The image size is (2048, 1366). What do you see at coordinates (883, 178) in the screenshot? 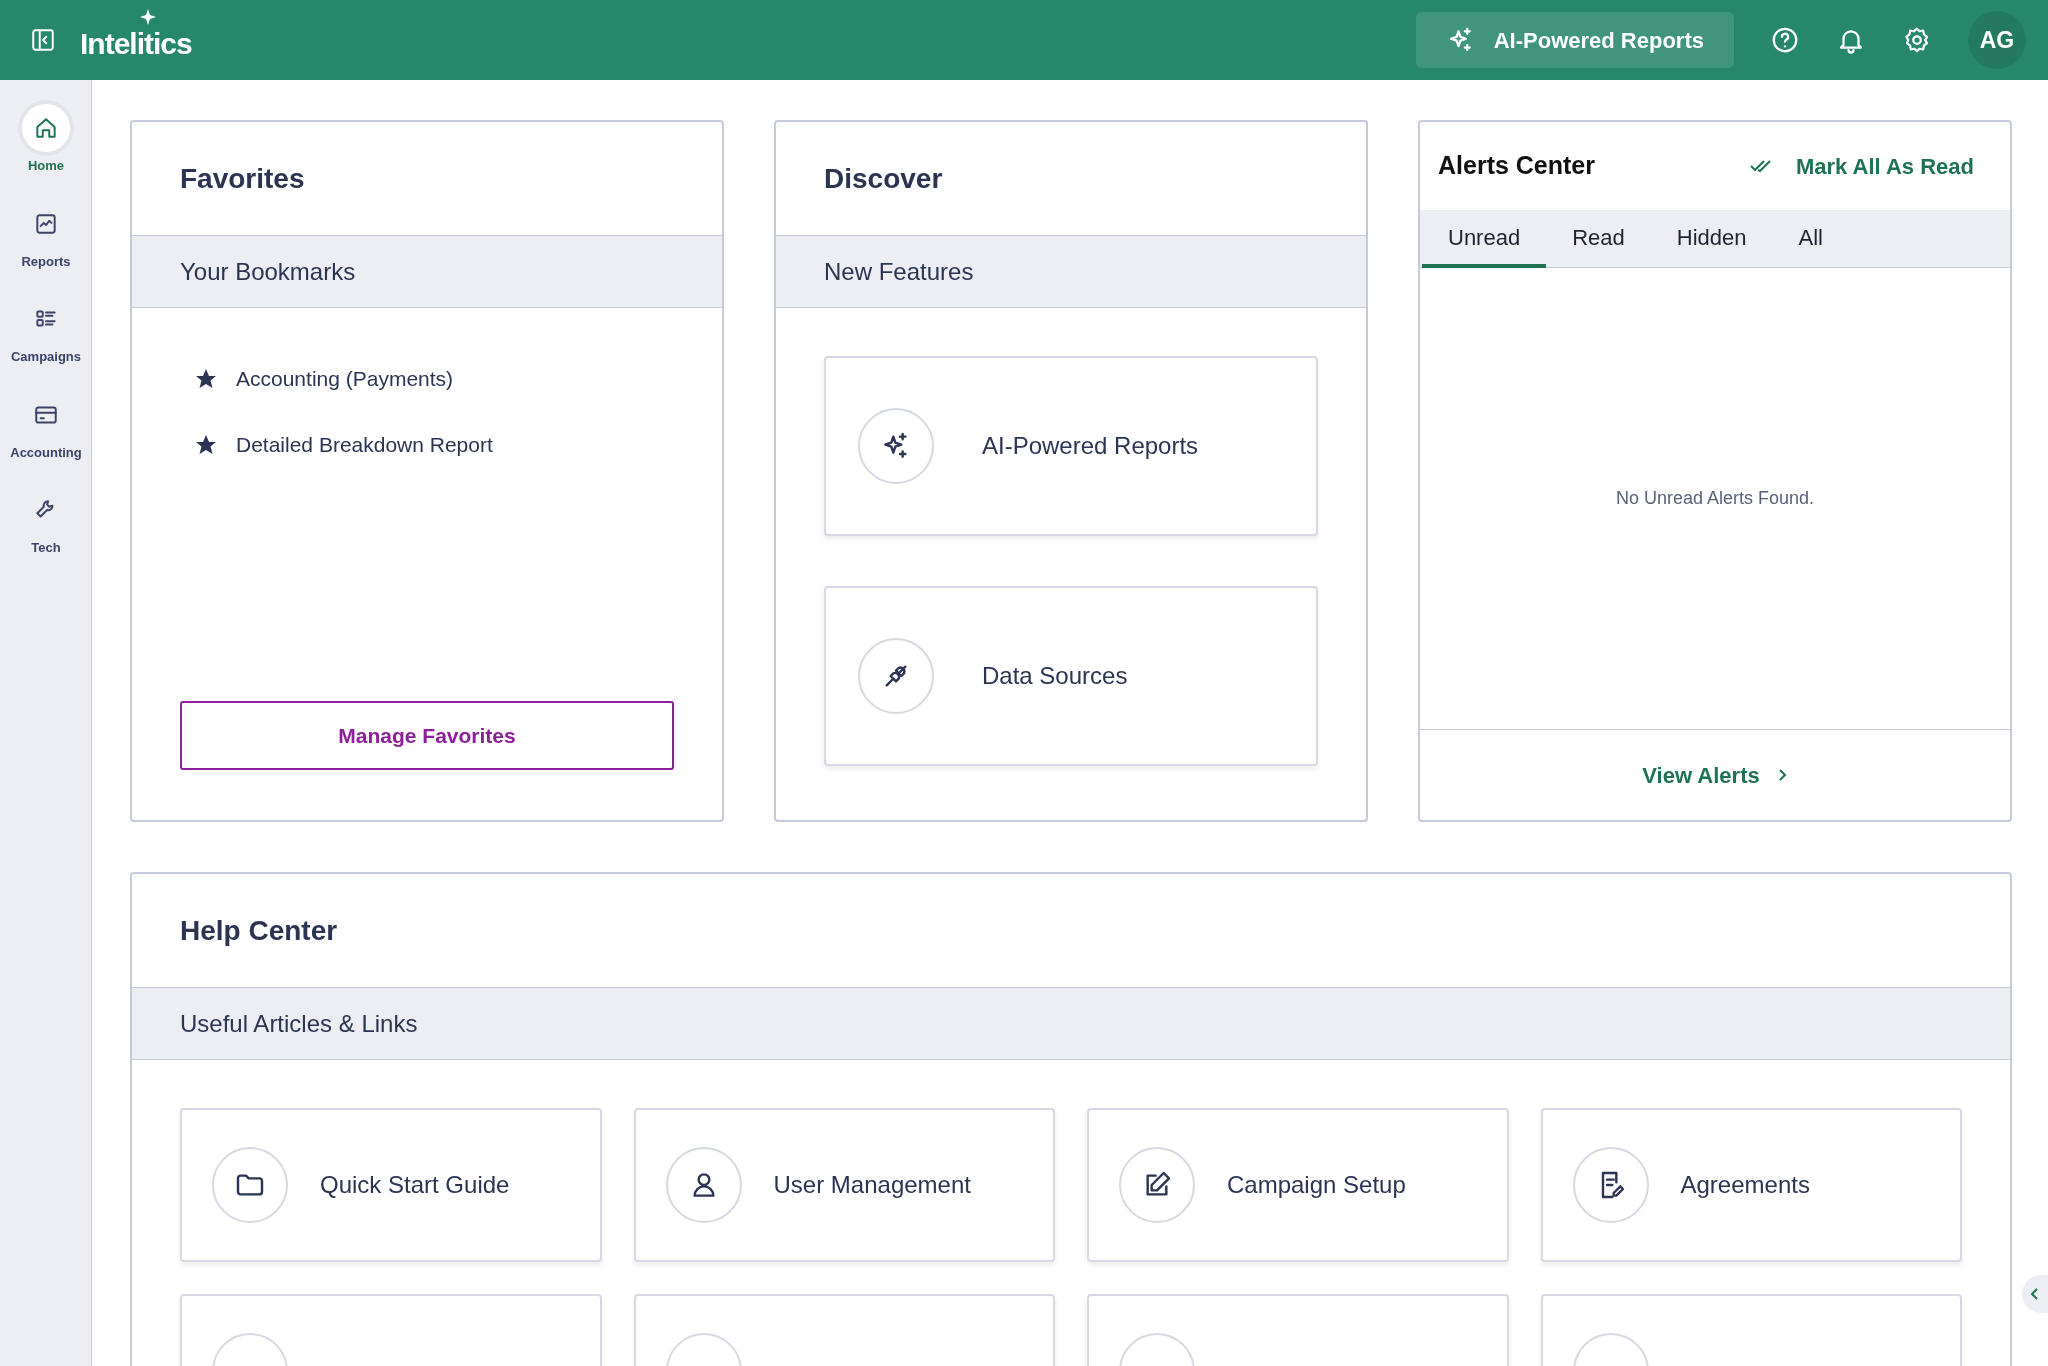
I see `panel-title: Discover` at bounding box center [883, 178].